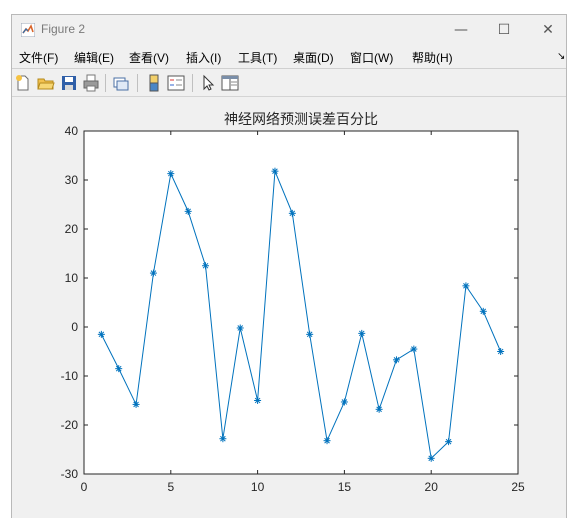 The width and height of the screenshot is (579, 529). I want to click on open-icon, so click(46, 83).